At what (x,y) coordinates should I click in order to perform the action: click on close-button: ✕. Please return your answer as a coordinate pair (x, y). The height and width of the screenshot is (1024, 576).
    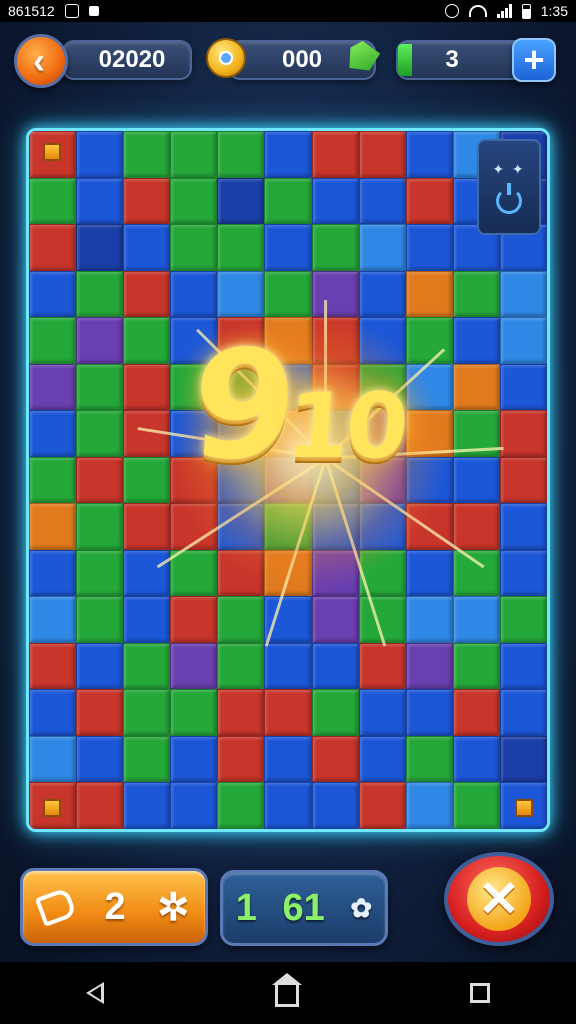
    Looking at the image, I should click on (499, 899).